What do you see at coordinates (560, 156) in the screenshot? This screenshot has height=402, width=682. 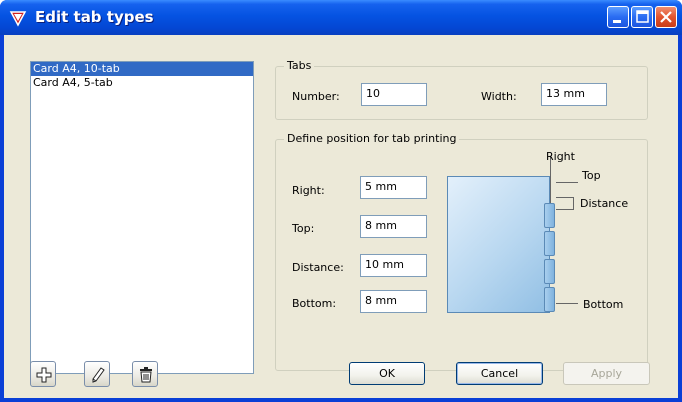 I see `diagram-right-label: Right` at bounding box center [560, 156].